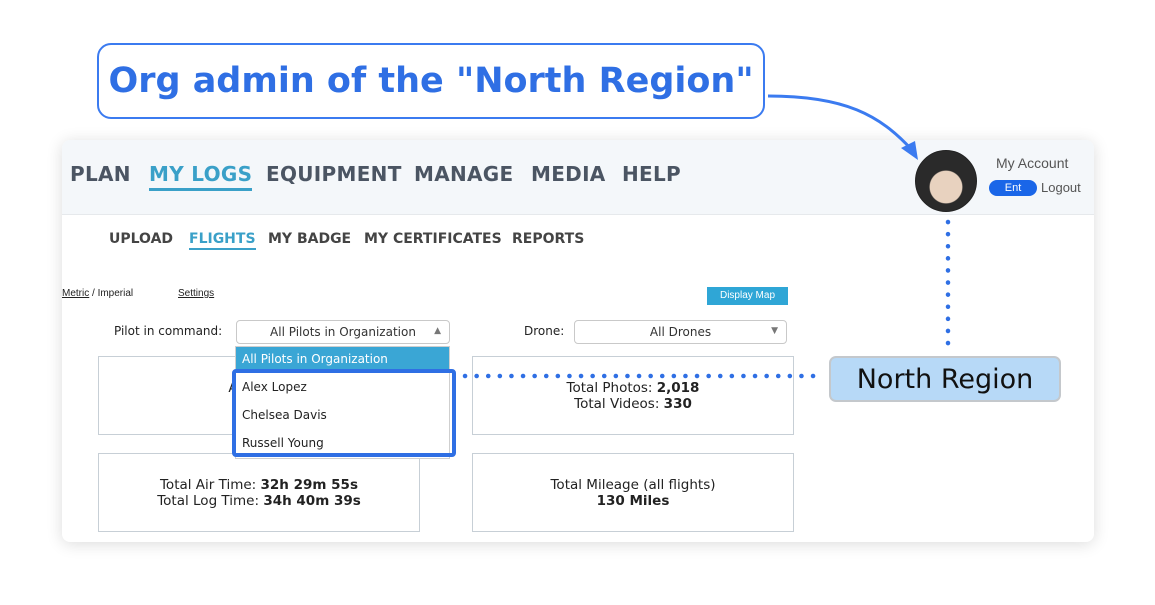 The height and width of the screenshot is (605, 1155). Describe the element at coordinates (651, 174) in the screenshot. I see `nav-item-help: HELP` at that location.